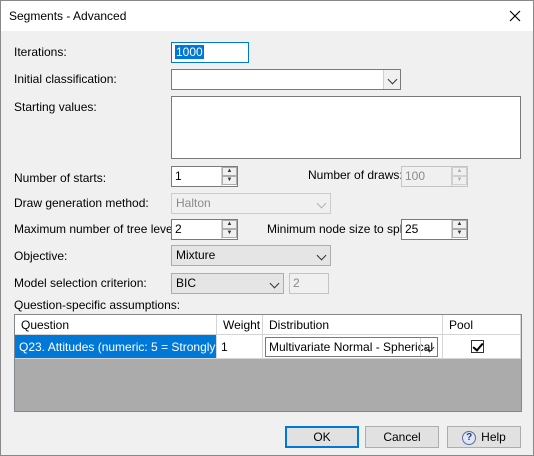 The width and height of the screenshot is (534, 456). I want to click on help-button-label: Help, so click(493, 437).